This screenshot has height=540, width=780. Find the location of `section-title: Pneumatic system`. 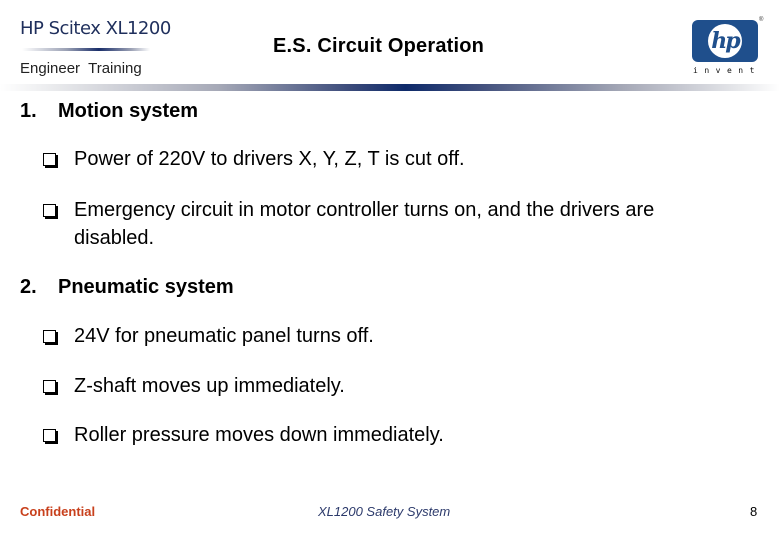

section-title: Pneumatic system is located at coordinates (146, 287).